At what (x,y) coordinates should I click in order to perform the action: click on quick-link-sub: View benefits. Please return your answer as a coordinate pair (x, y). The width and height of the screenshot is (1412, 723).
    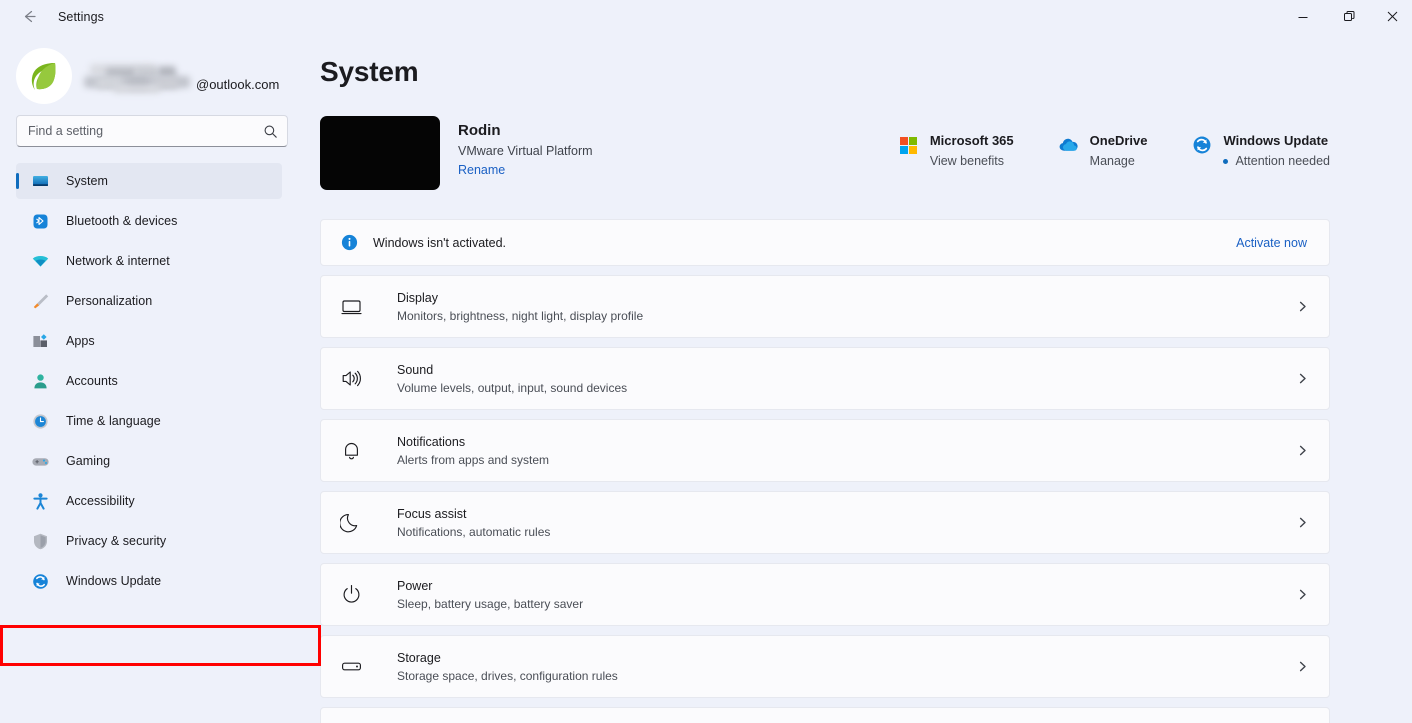
    Looking at the image, I should click on (966, 161).